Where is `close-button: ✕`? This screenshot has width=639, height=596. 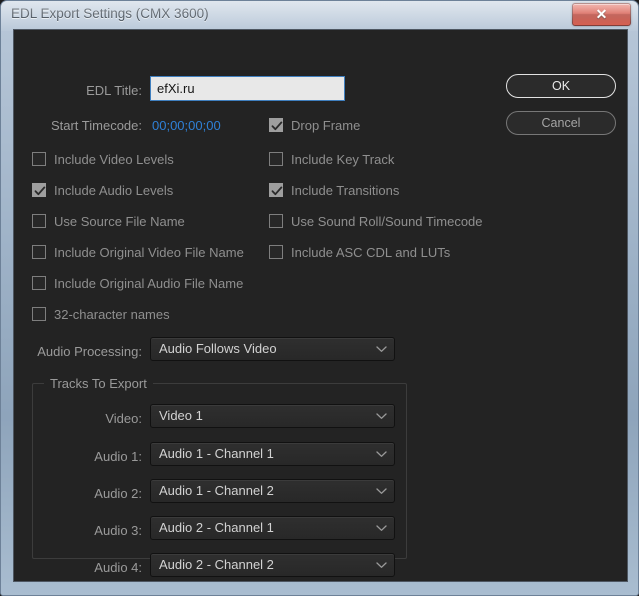 close-button: ✕ is located at coordinates (601, 14).